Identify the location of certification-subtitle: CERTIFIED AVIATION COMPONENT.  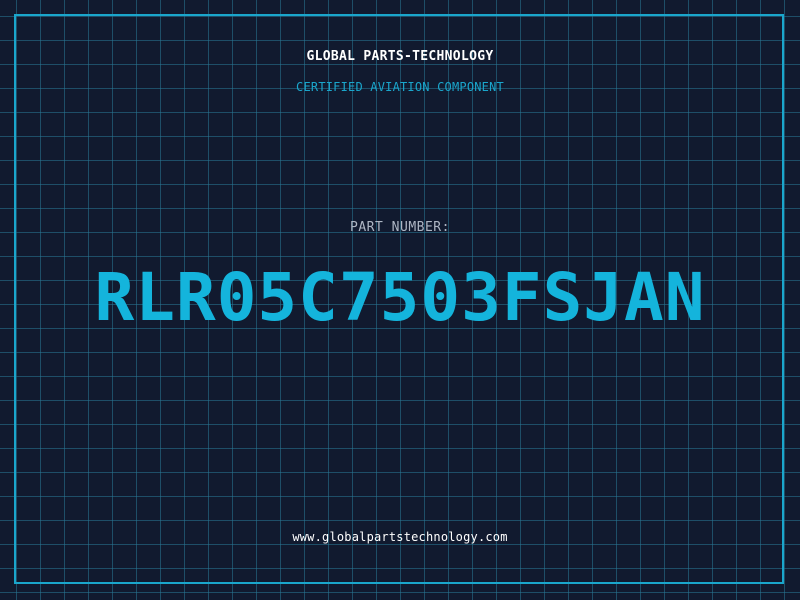
(400, 87).